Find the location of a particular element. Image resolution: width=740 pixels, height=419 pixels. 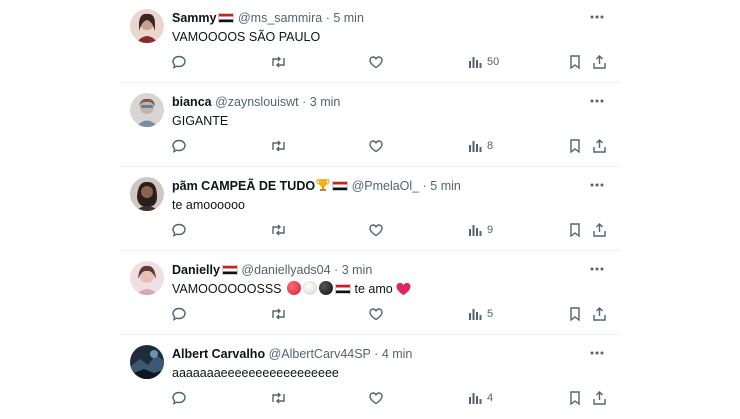

post-header: pãm CAMPEÃ DE TUDO @PmelaOl_ · 5 min is located at coordinates (316, 186).